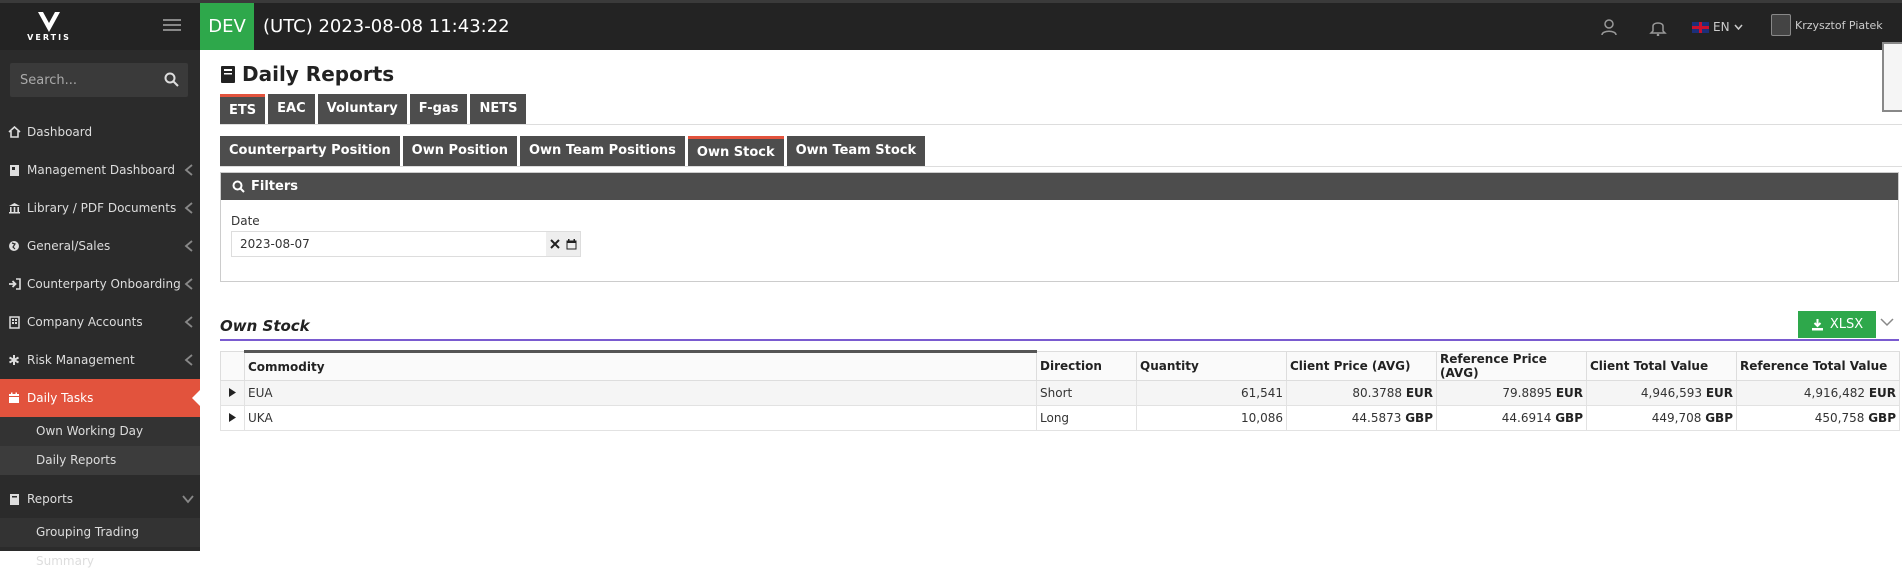 This screenshot has width=1902, height=576. I want to click on section-divider, so click(1059, 340).